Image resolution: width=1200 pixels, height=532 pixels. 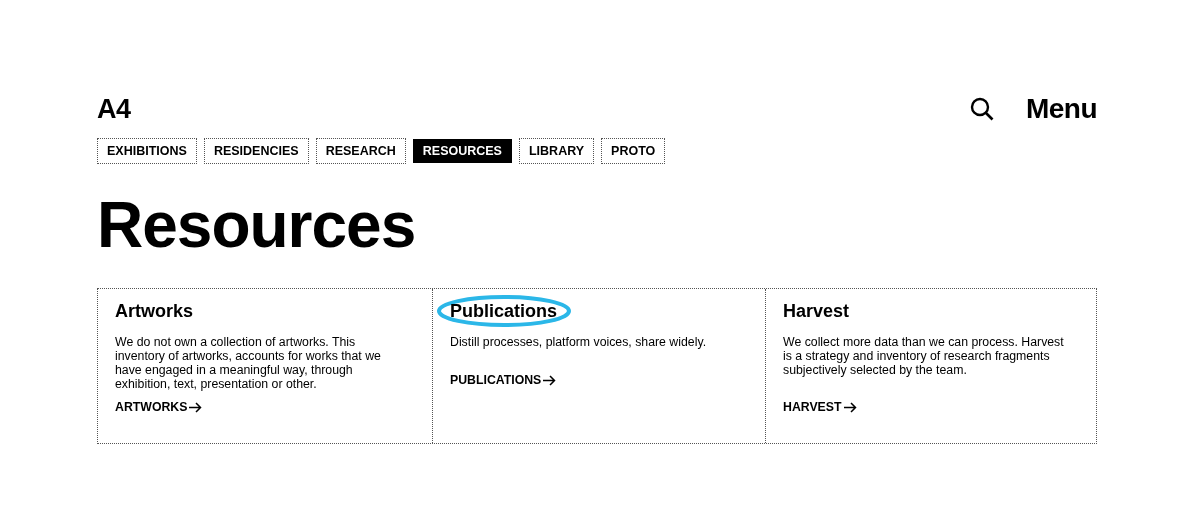 I want to click on nav-tab: PROTO, so click(x=633, y=151).